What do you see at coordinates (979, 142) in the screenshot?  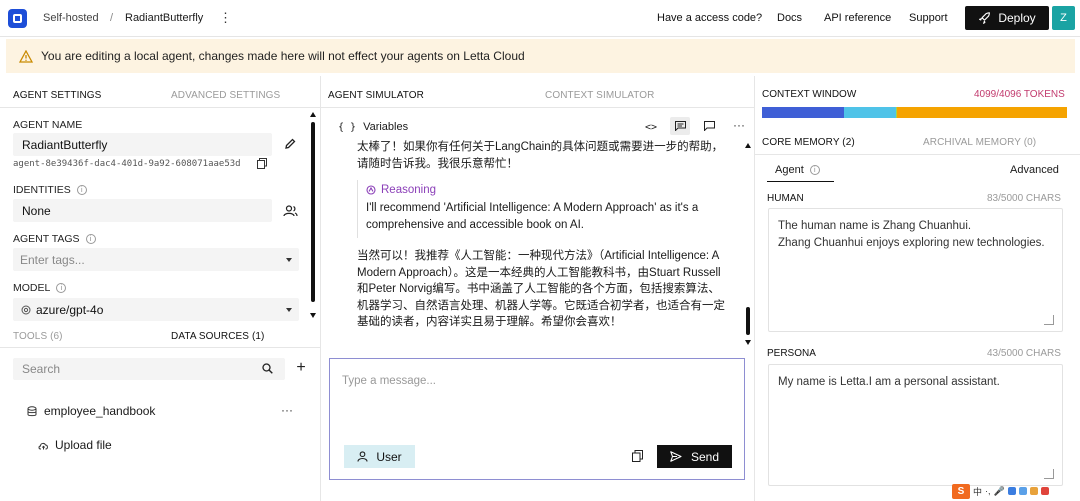 I see `tab-archival-memory: ARCHIVAL MEMORY (0)` at bounding box center [979, 142].